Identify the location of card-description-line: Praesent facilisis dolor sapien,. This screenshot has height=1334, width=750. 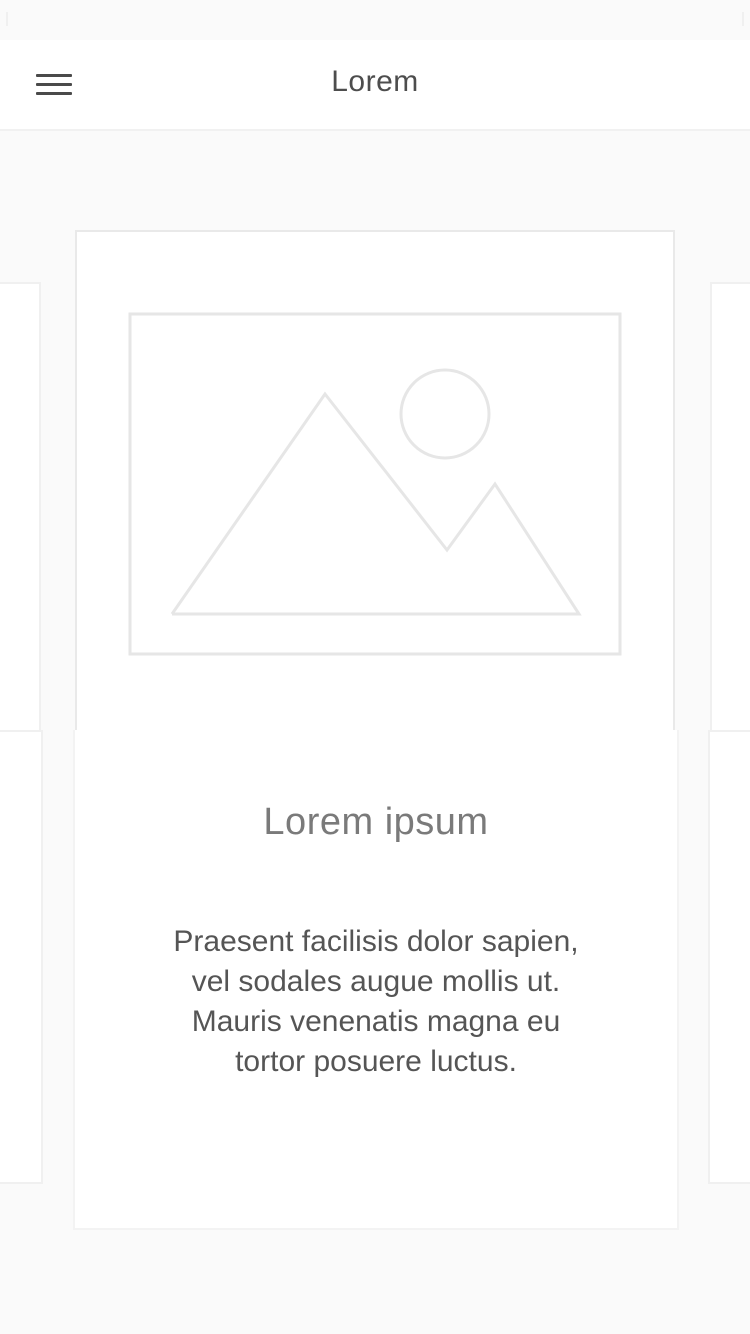
(376, 941).